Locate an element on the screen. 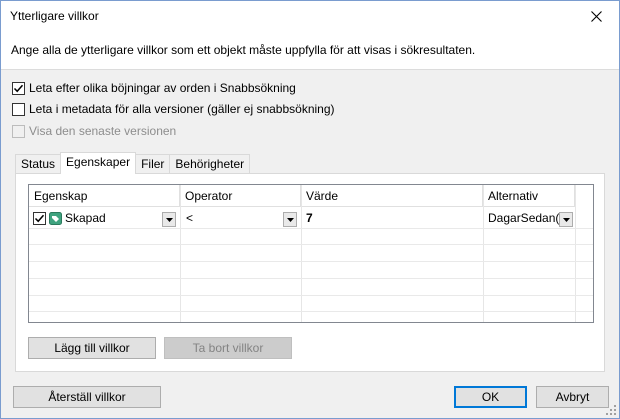 This screenshot has height=419, width=620. dialog-title: Ytterligare villkor is located at coordinates (54, 16).